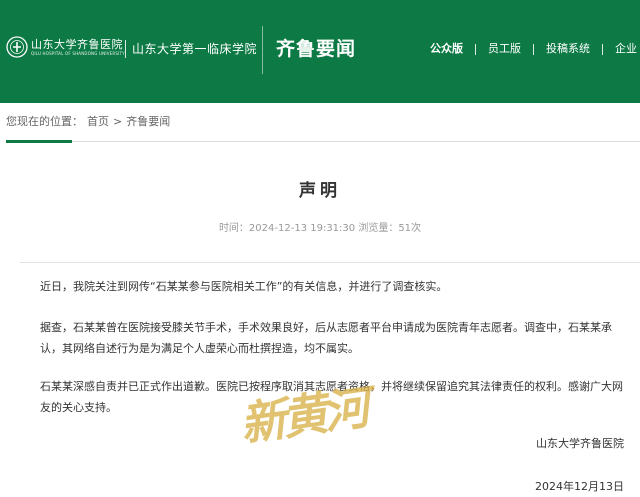 The height and width of the screenshot is (497, 640). What do you see at coordinates (195, 49) in the screenshot?
I see `second-hospital-name: 山东大学第一临床学院` at bounding box center [195, 49].